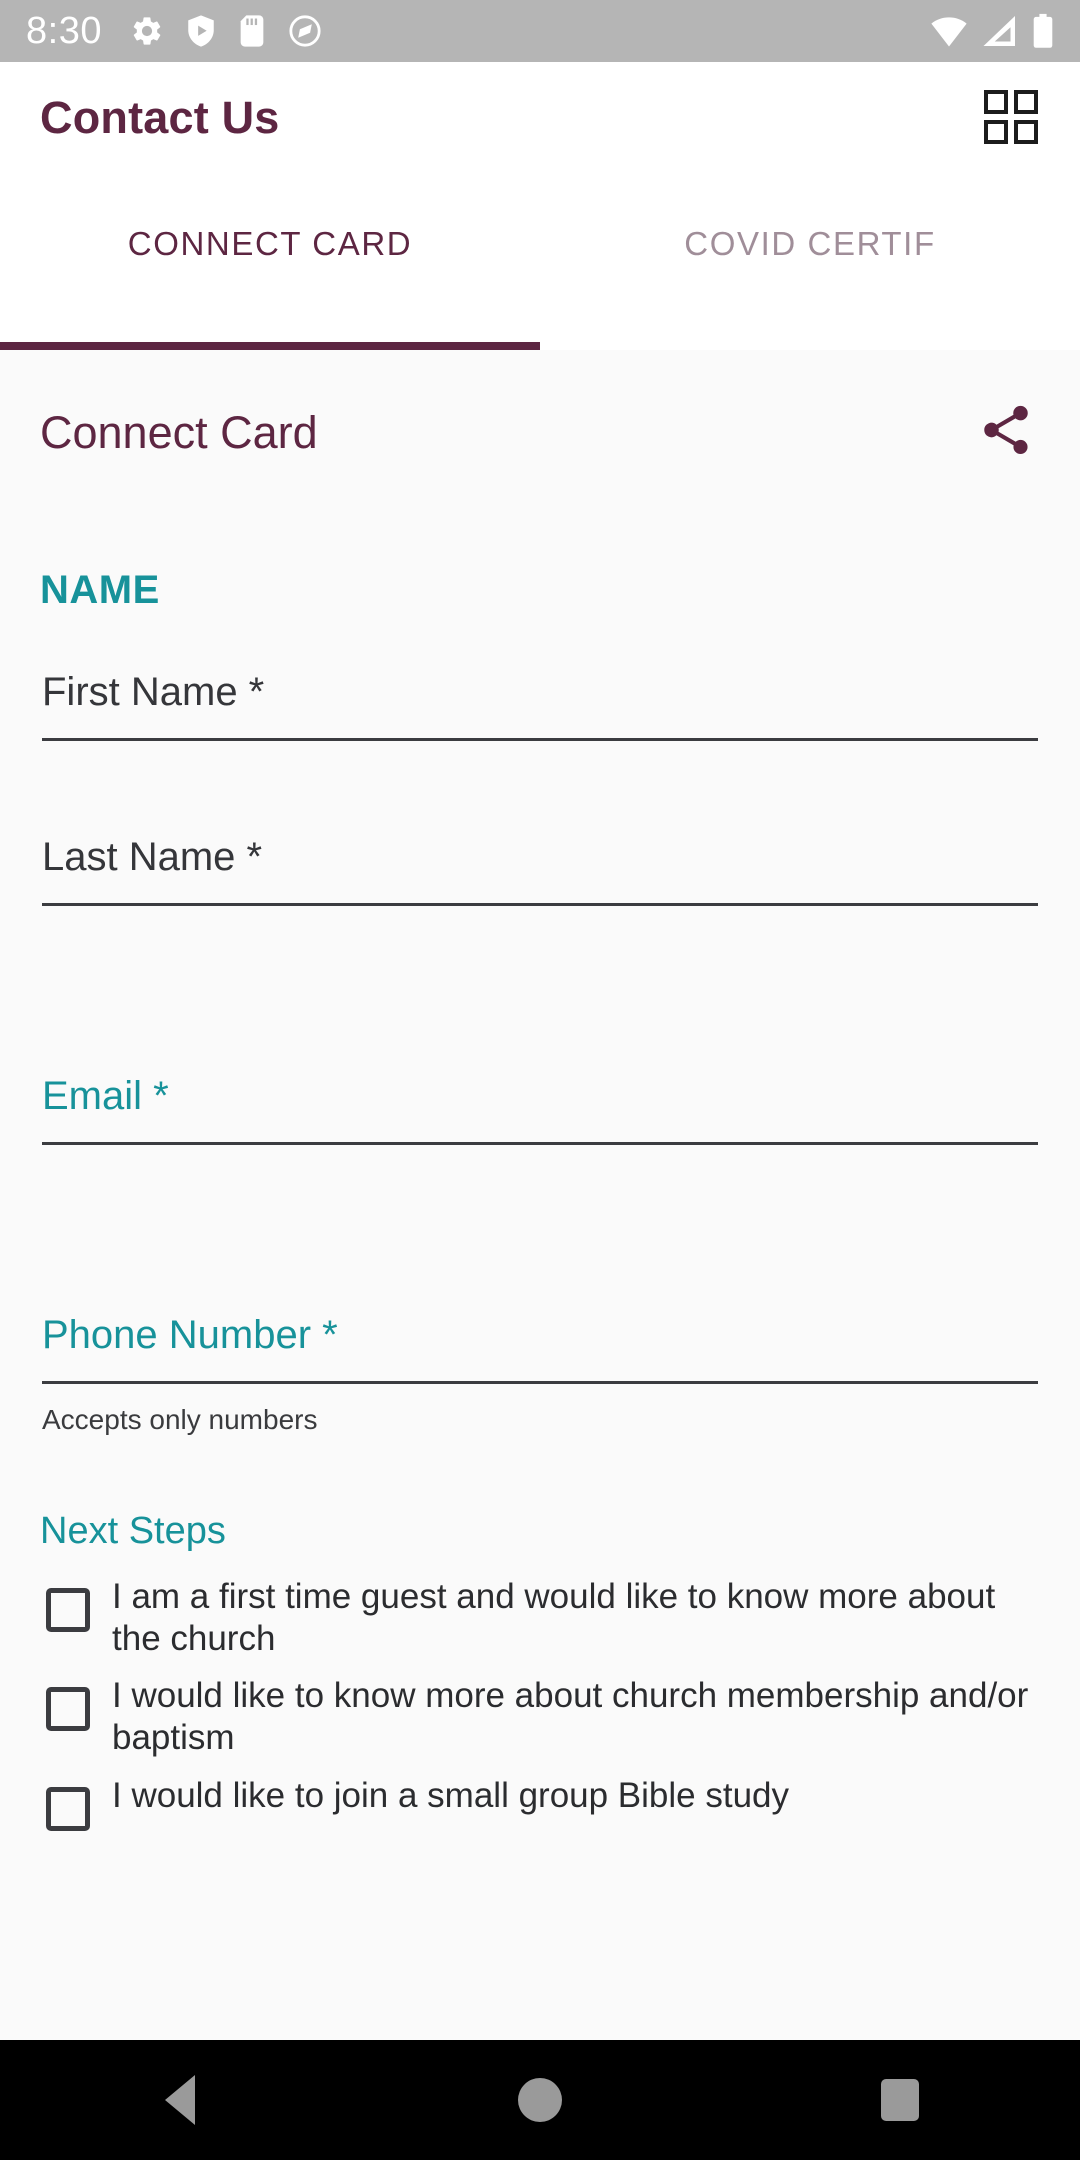 Image resolution: width=1080 pixels, height=2160 pixels. What do you see at coordinates (540, 1374) in the screenshot?
I see `phone-number-field: Phone Number * Accepts only numbers` at bounding box center [540, 1374].